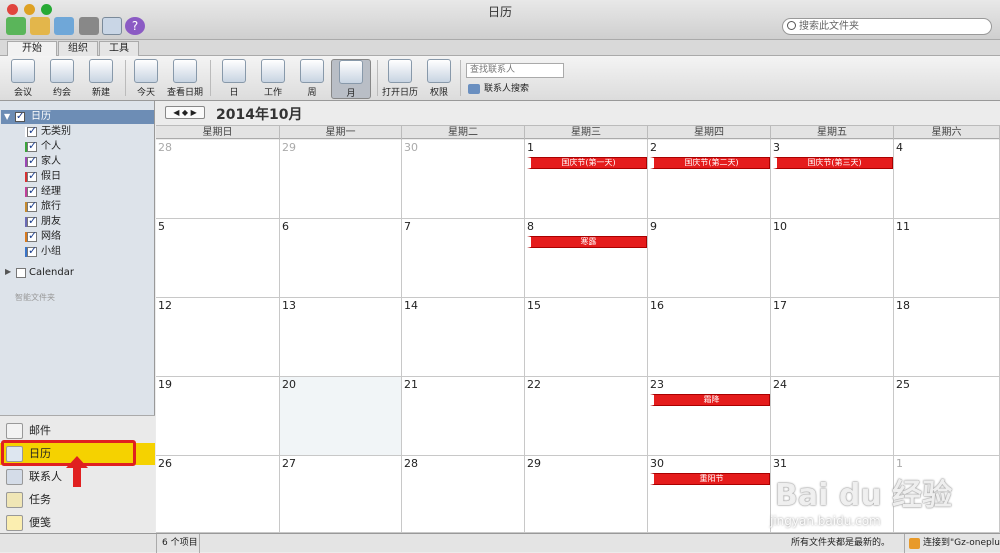 The height and width of the screenshot is (553, 1000). Describe the element at coordinates (77, 117) in the screenshot. I see `sidebar-item-calendar-root: ▼ ✓ 日历` at that location.